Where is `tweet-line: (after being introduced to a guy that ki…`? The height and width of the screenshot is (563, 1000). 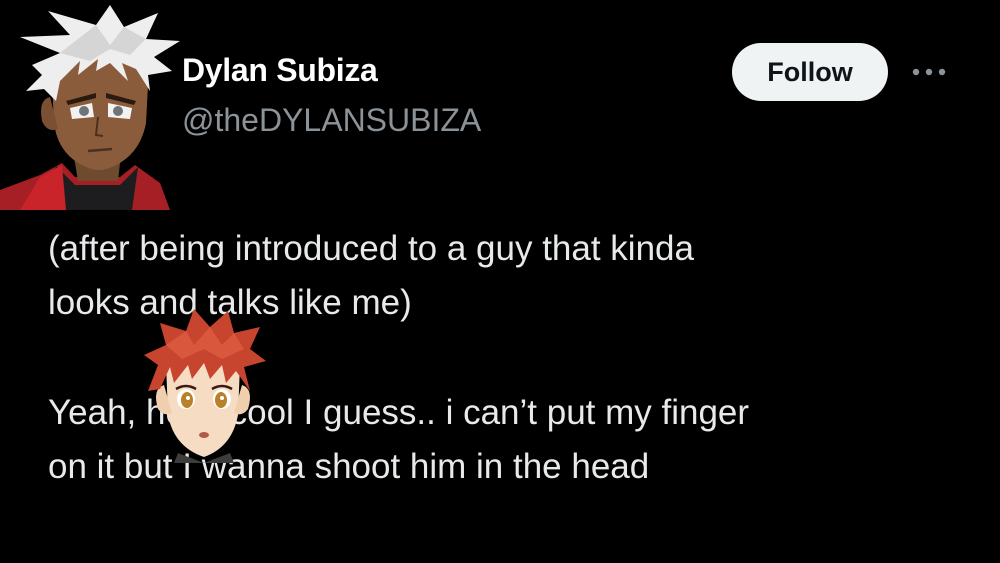 tweet-line: (after being introduced to a guy that ki… is located at coordinates (371, 248).